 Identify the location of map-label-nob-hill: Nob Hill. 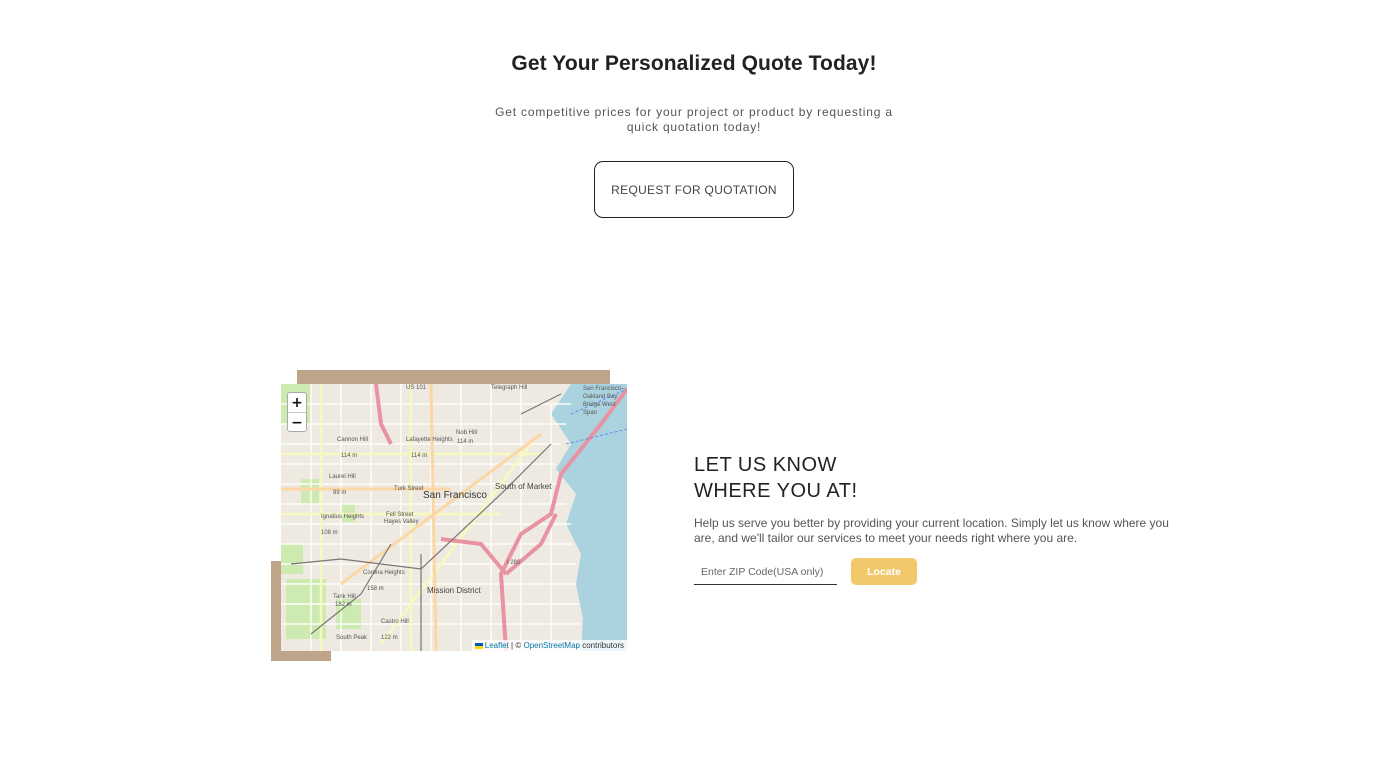
(467, 433).